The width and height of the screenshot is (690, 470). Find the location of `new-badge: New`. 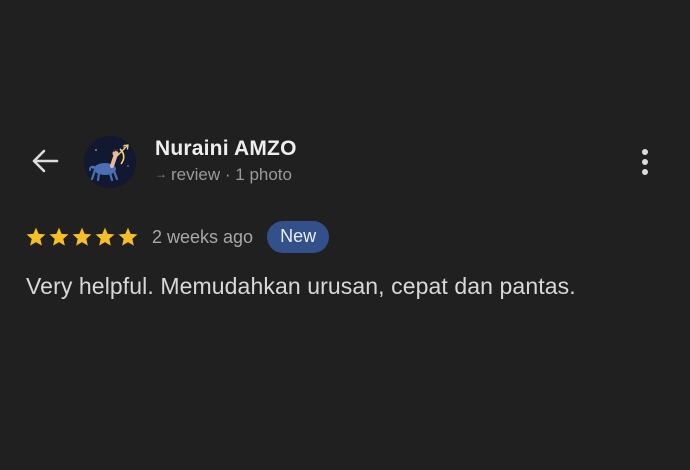

new-badge: New is located at coordinates (298, 237).